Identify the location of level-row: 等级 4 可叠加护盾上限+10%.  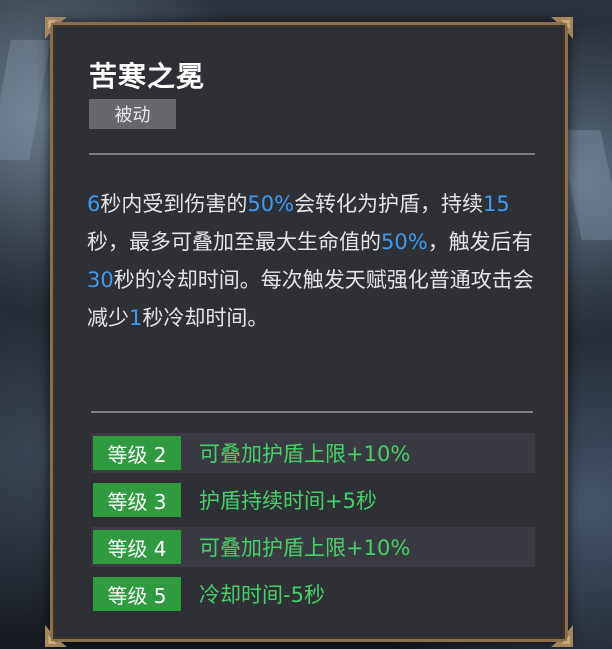
(313, 547).